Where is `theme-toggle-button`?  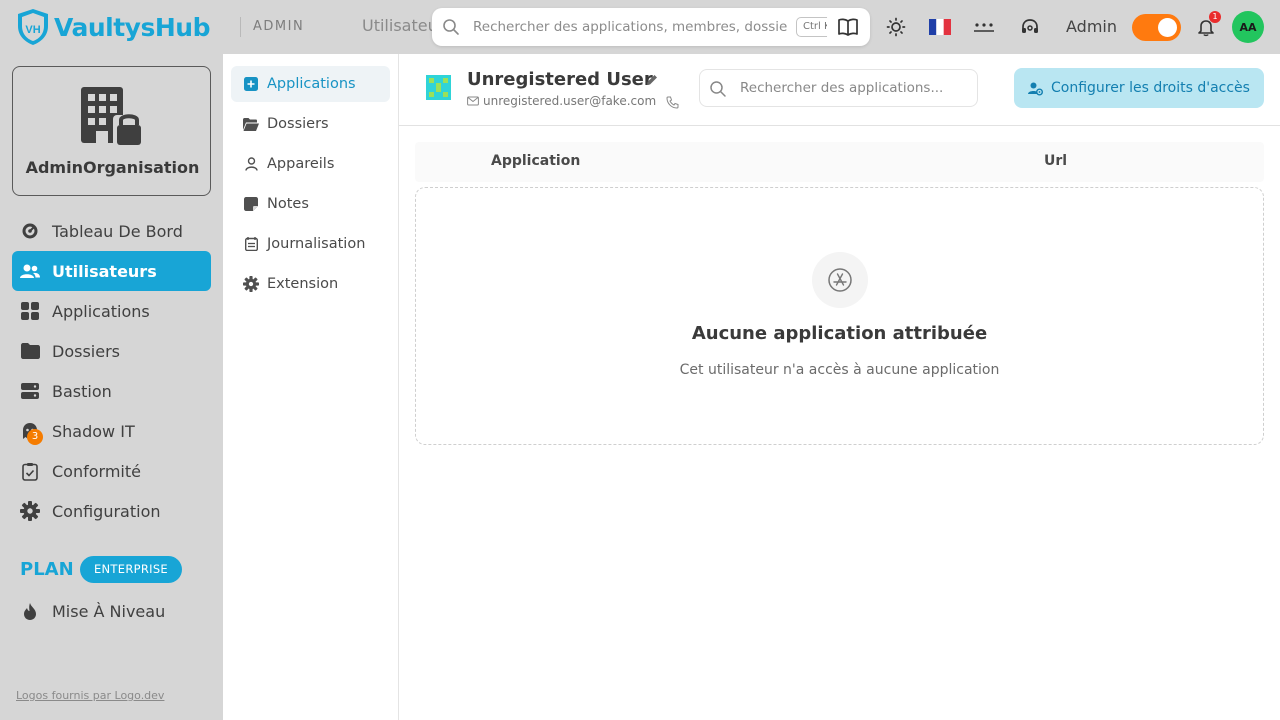
theme-toggle-button is located at coordinates (896, 27).